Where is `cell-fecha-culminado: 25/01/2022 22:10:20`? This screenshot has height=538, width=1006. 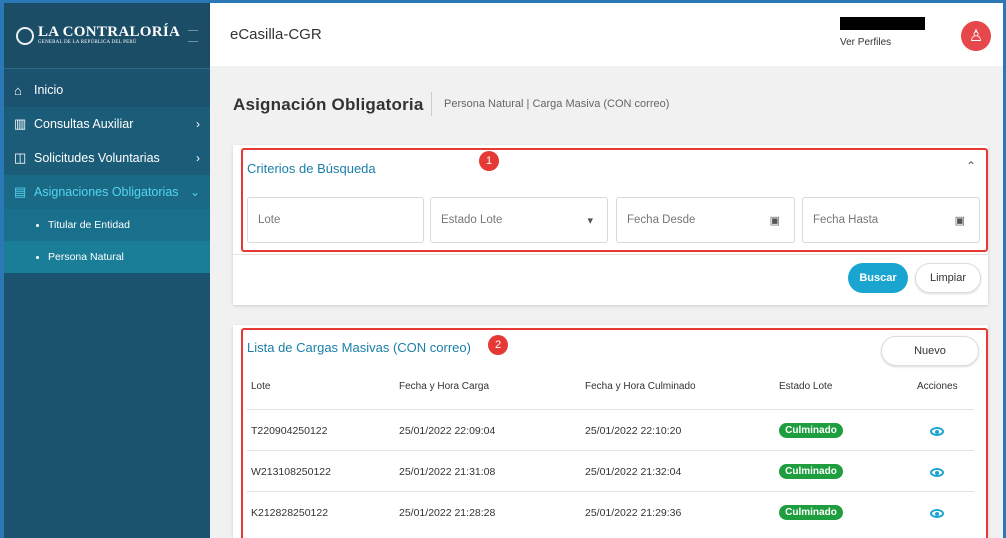
cell-fecha-culminado: 25/01/2022 22:10:20 is located at coordinates (633, 431).